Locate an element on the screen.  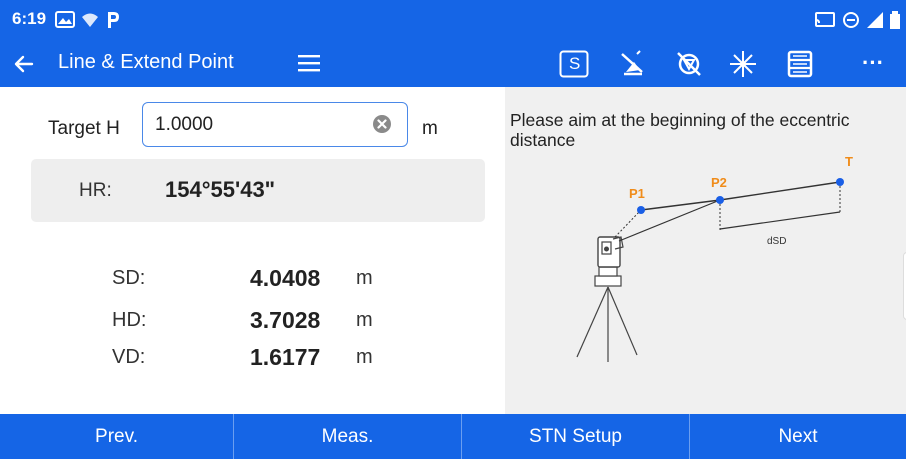
sd-value: 4.0408 is located at coordinates (285, 278).